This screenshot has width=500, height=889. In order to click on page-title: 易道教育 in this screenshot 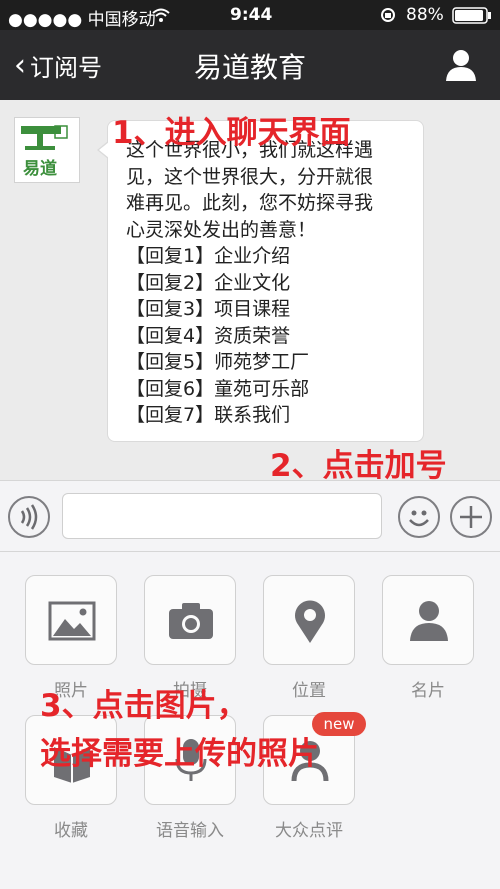, I will do `click(249, 67)`.